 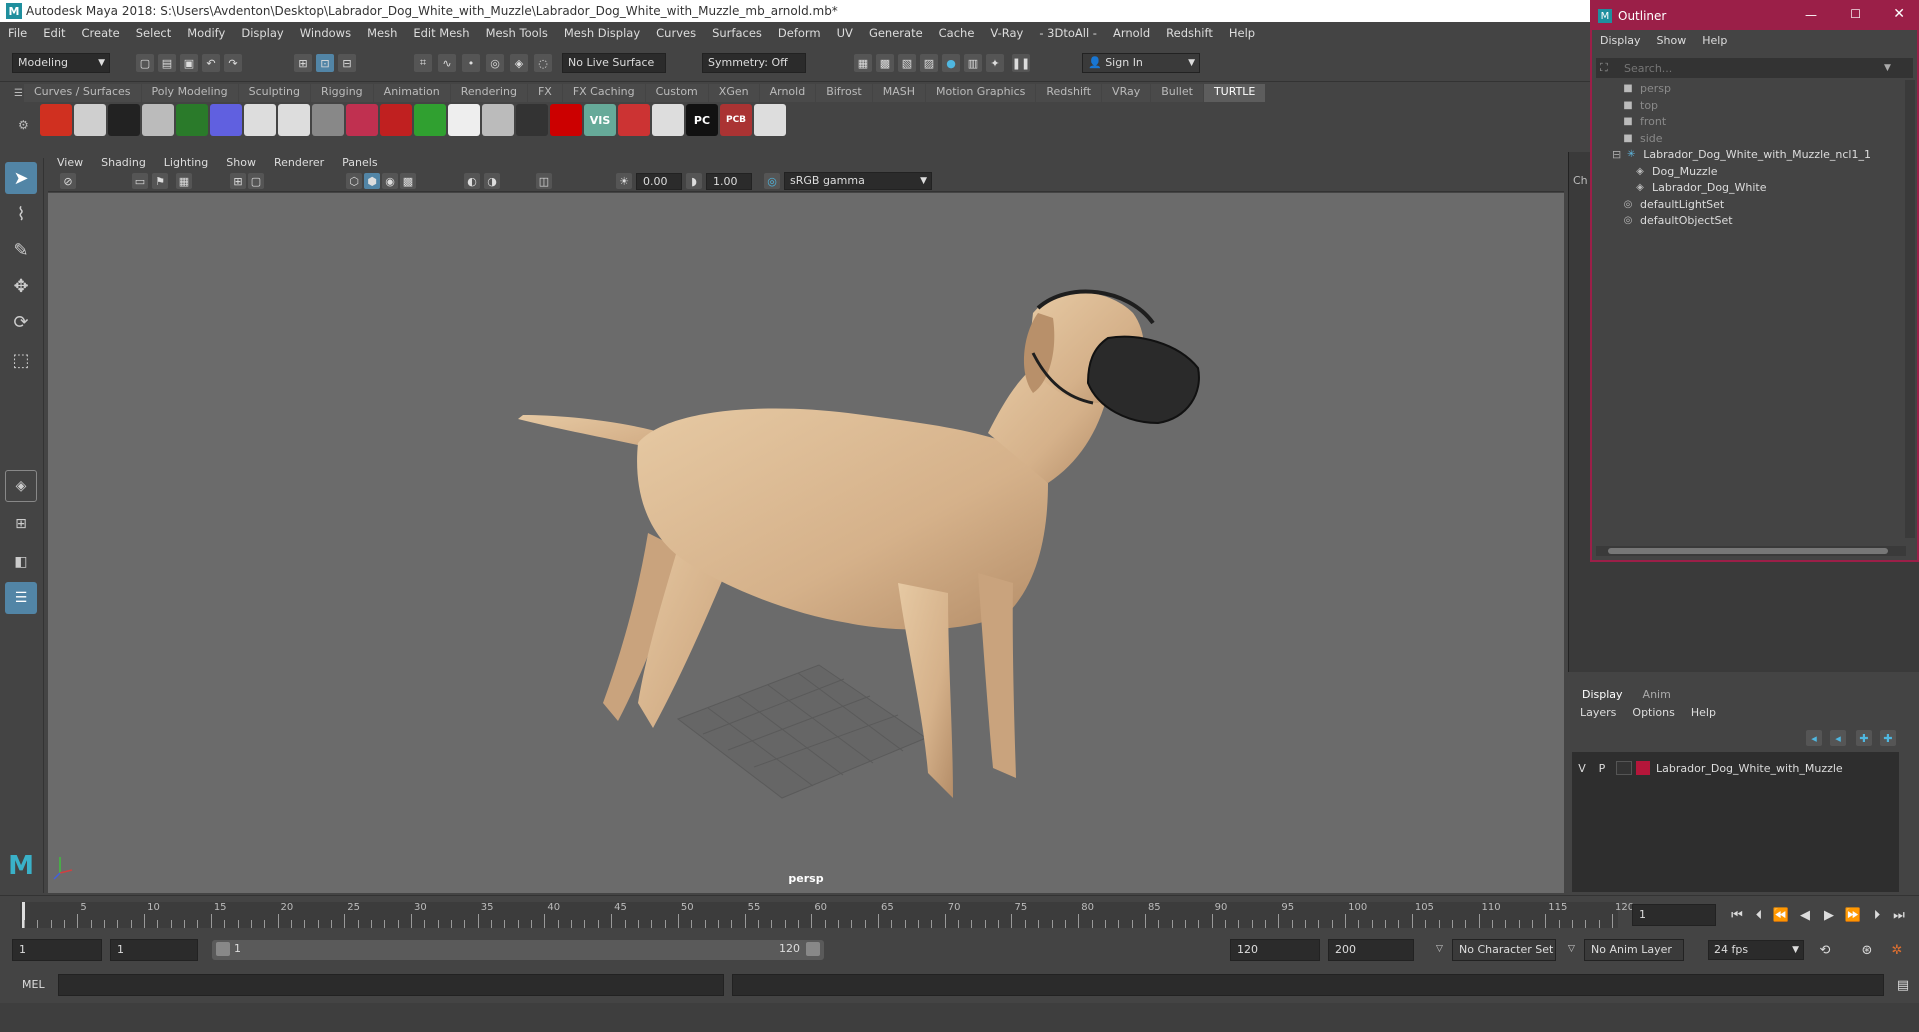 I want to click on anim-prefs-icon: ✲, so click(x=1897, y=950).